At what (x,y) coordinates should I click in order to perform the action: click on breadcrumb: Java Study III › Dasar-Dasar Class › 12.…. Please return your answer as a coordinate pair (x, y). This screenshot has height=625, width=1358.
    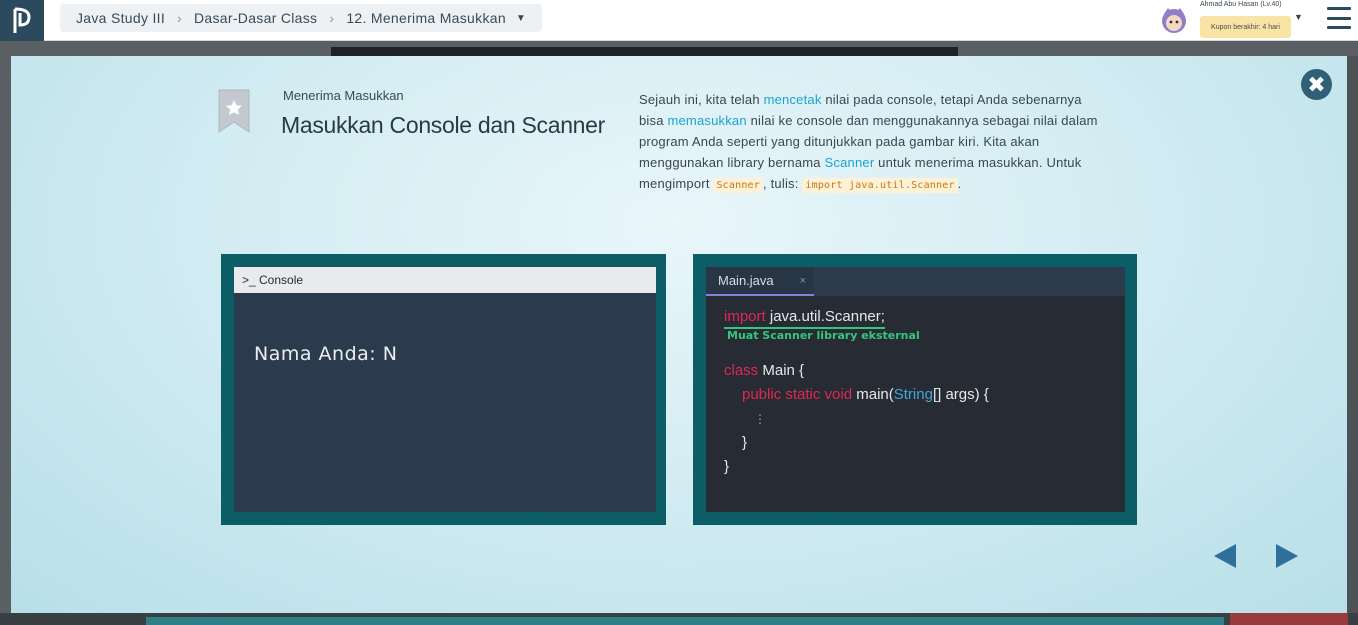
    Looking at the image, I should click on (301, 18).